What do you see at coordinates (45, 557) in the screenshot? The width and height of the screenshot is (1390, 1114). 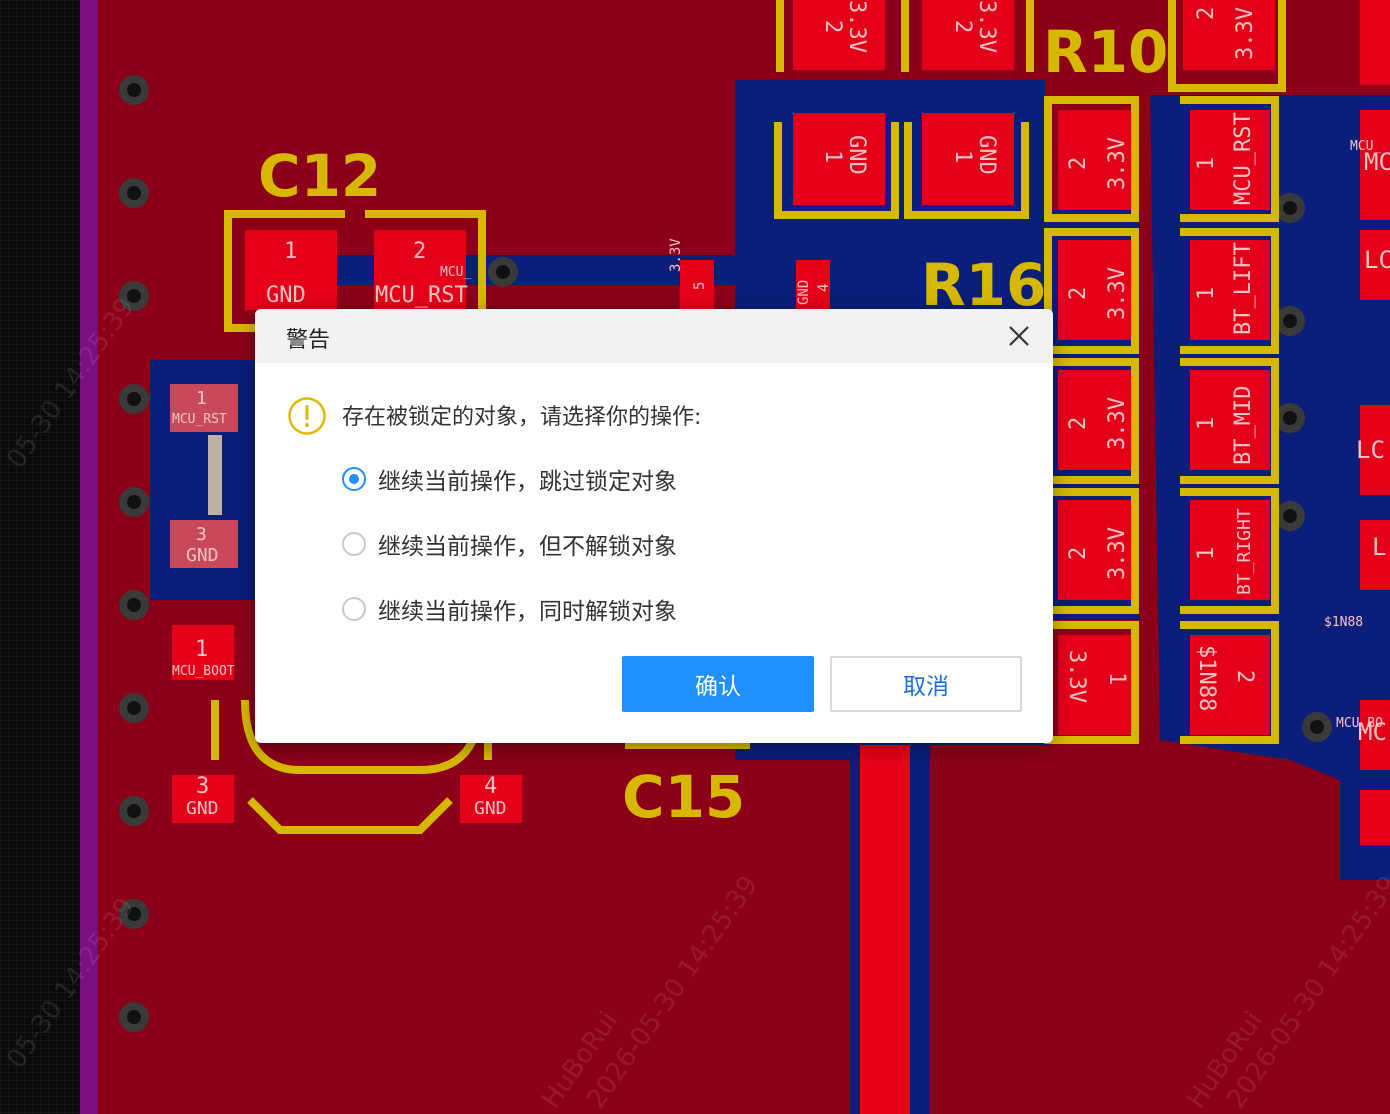 I see `grid-area` at bounding box center [45, 557].